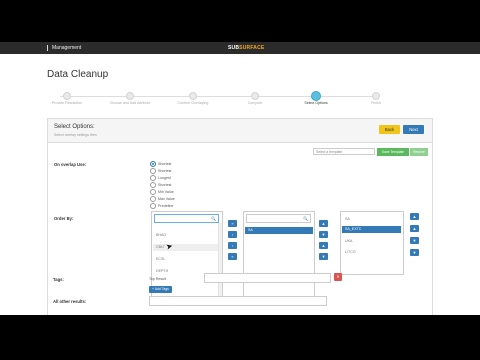 The width and height of the screenshot is (480, 360). What do you see at coordinates (232, 245) in the screenshot?
I see `move-left-button: ‹` at bounding box center [232, 245].